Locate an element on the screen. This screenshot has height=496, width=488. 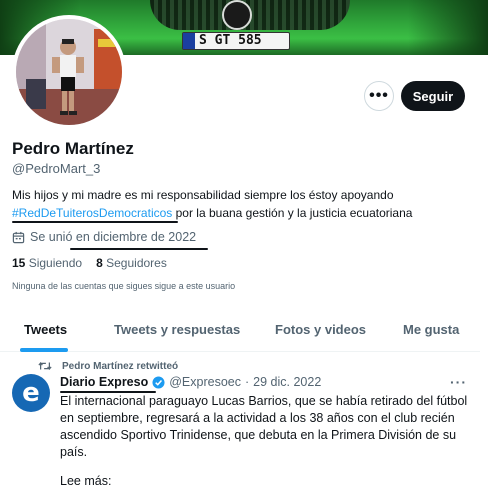
join-date: Se unió en diciembre de 2022 is located at coordinates (104, 237).